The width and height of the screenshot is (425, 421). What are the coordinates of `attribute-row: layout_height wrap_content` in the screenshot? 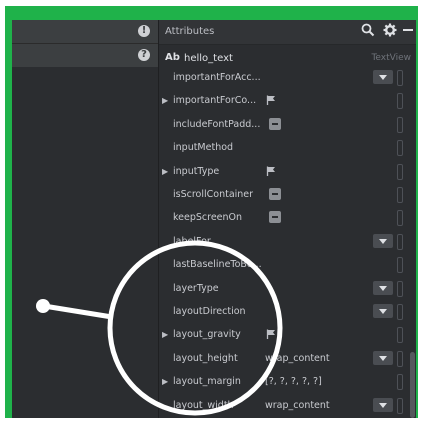 It's located at (287, 359).